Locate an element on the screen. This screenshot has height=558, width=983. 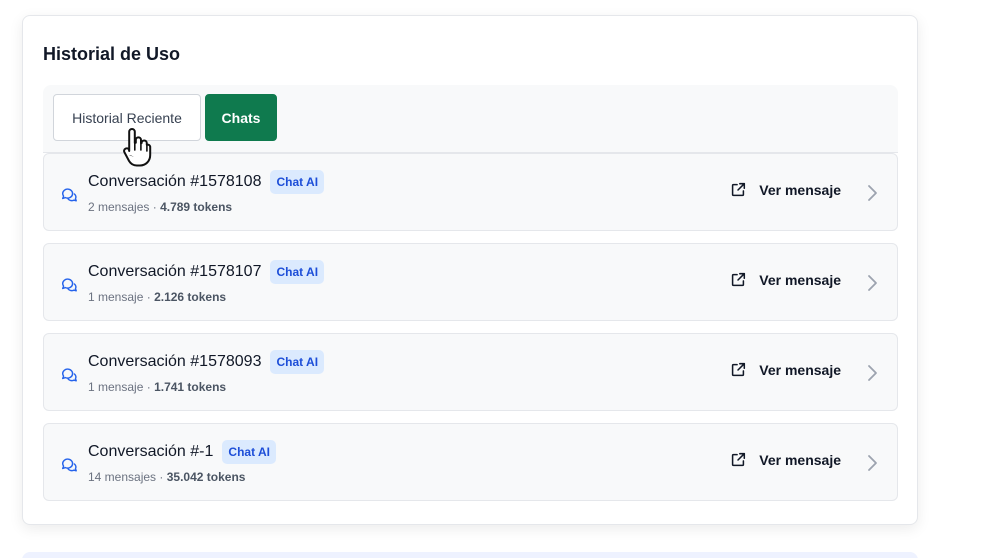
conversation-title: Conversación #1578108 is located at coordinates (175, 181).